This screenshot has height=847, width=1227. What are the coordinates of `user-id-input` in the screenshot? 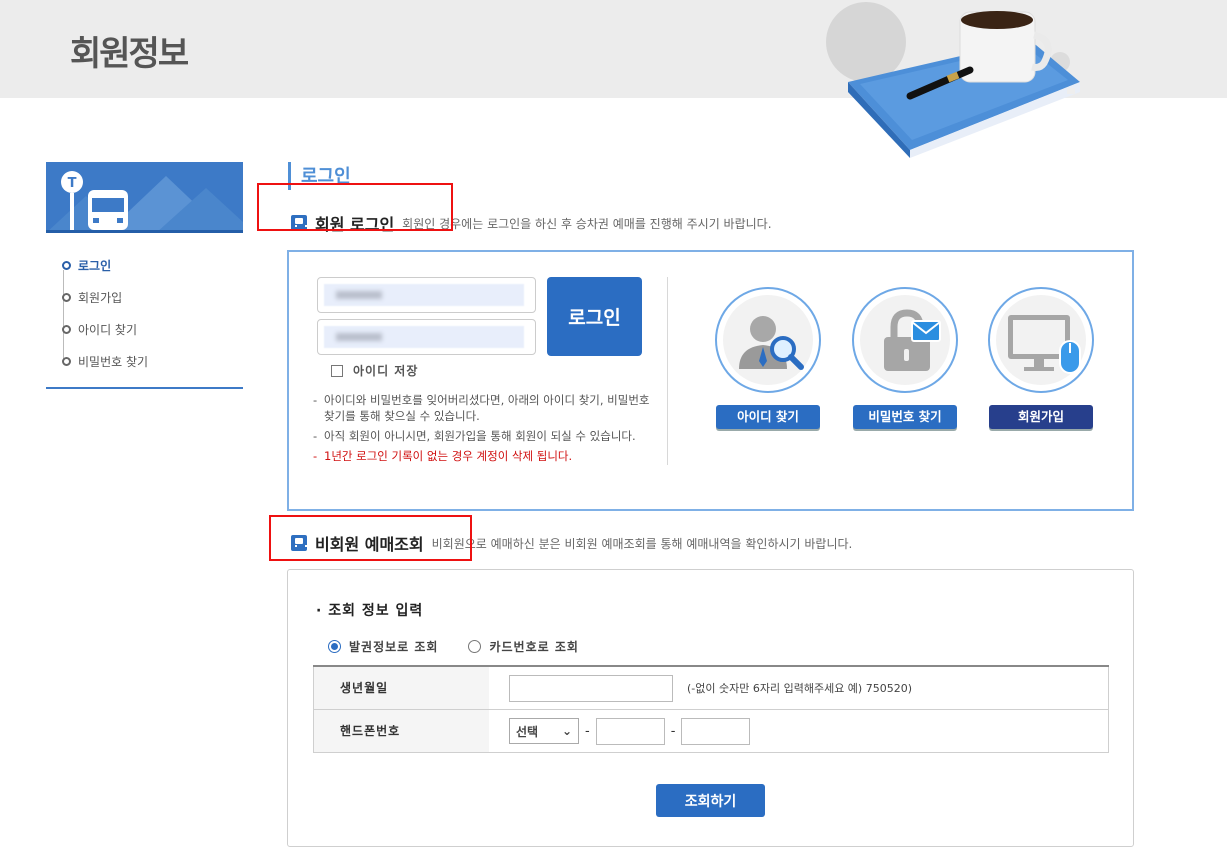 It's located at (426, 295).